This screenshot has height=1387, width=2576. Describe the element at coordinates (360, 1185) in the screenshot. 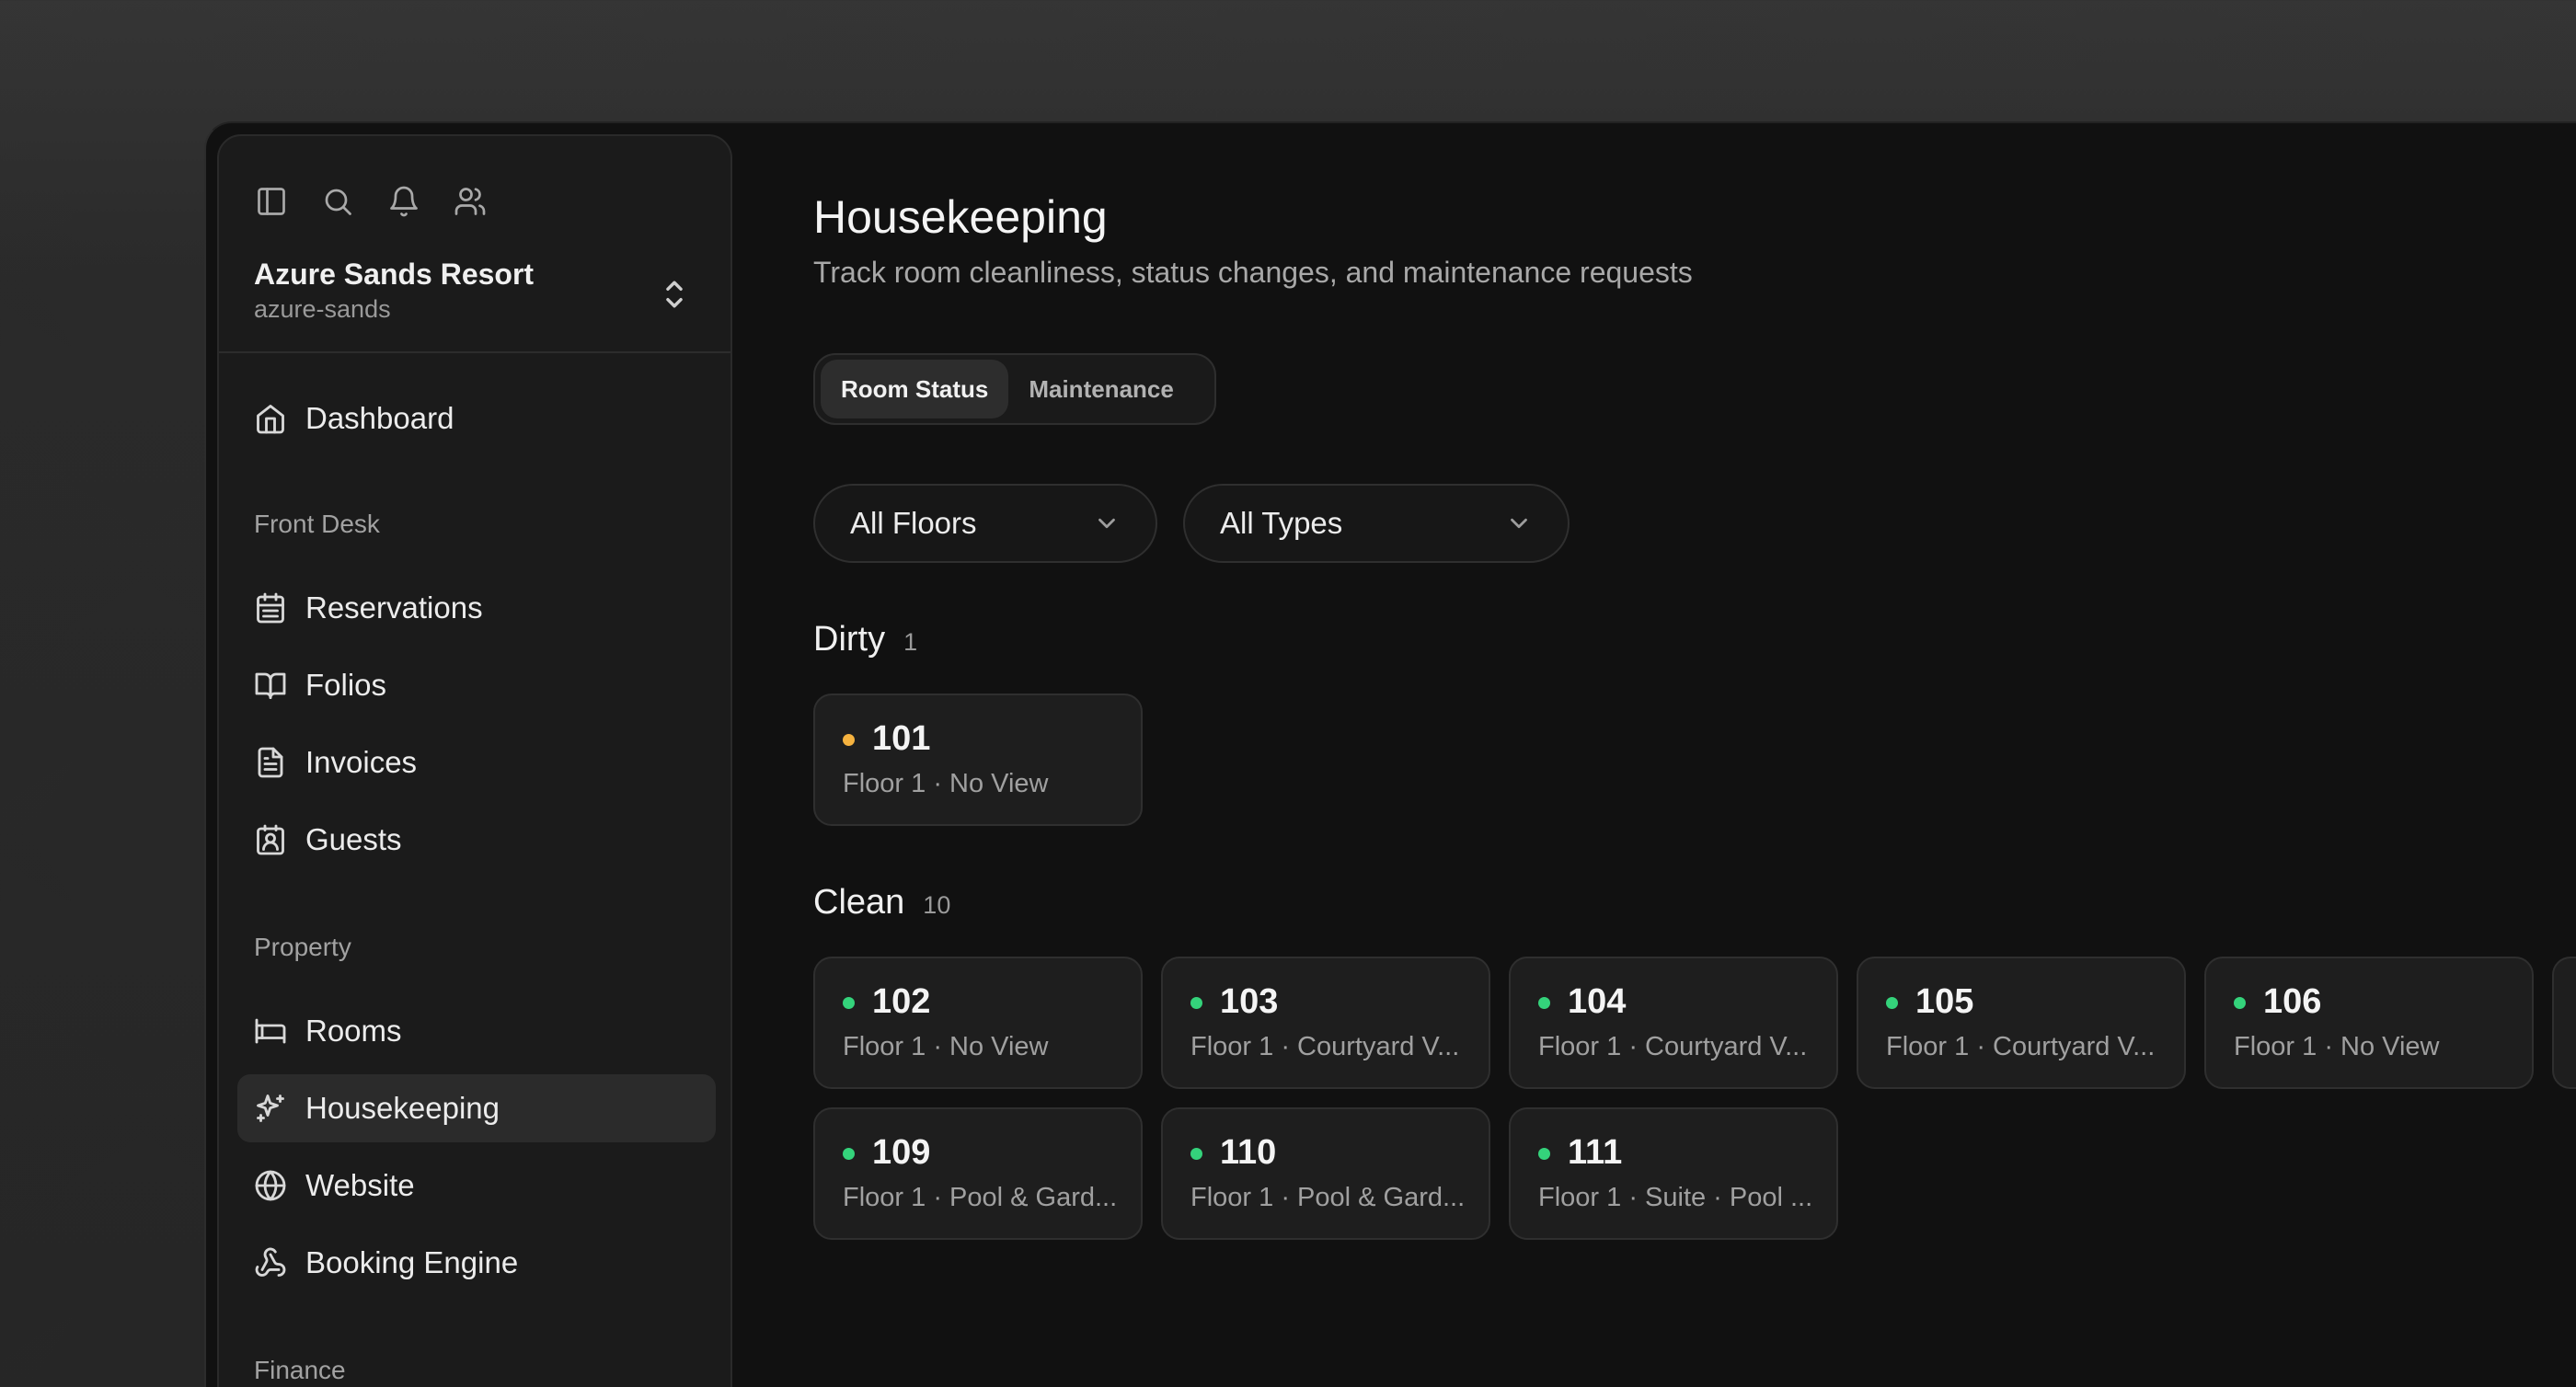

I see `sidebar-item-label: Website` at that location.